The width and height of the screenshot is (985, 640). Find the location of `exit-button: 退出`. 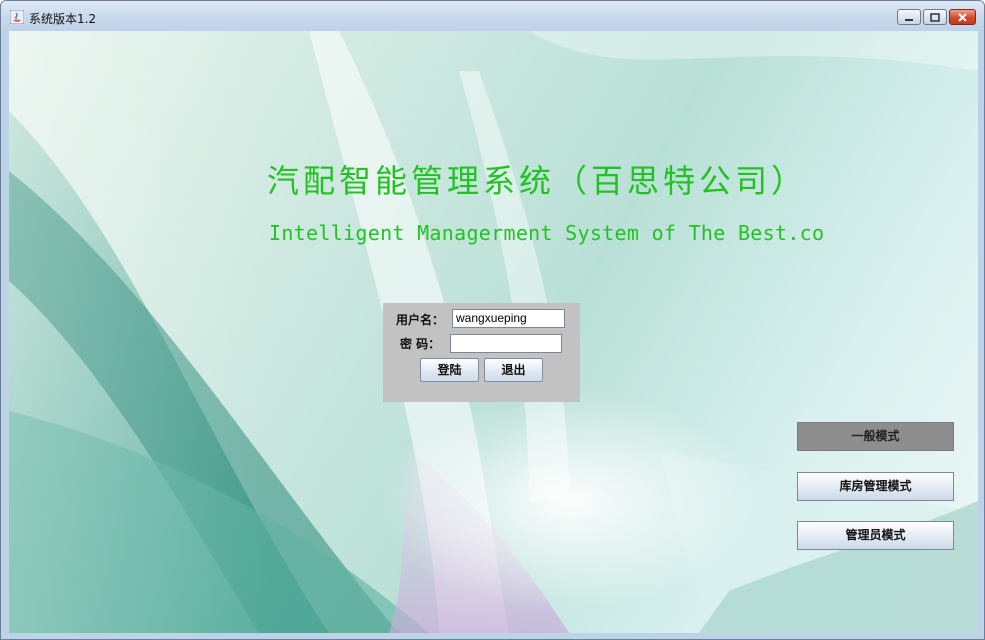

exit-button: 退出 is located at coordinates (513, 370).